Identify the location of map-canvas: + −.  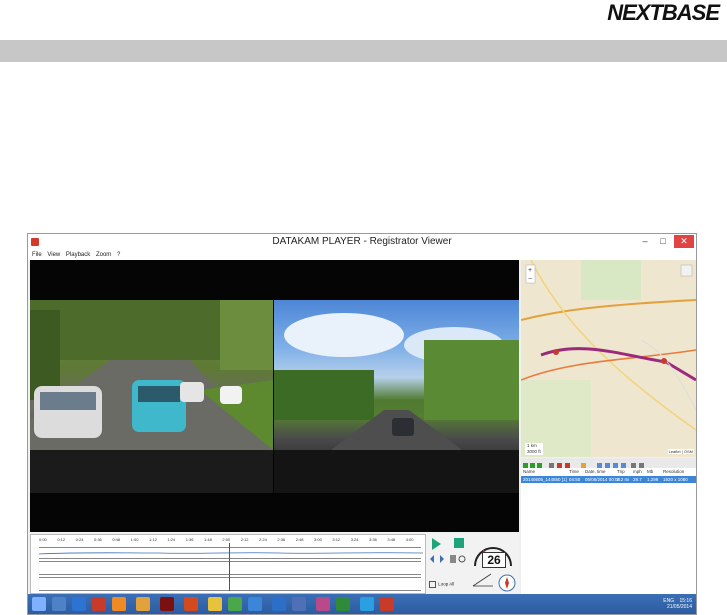
(608, 358).